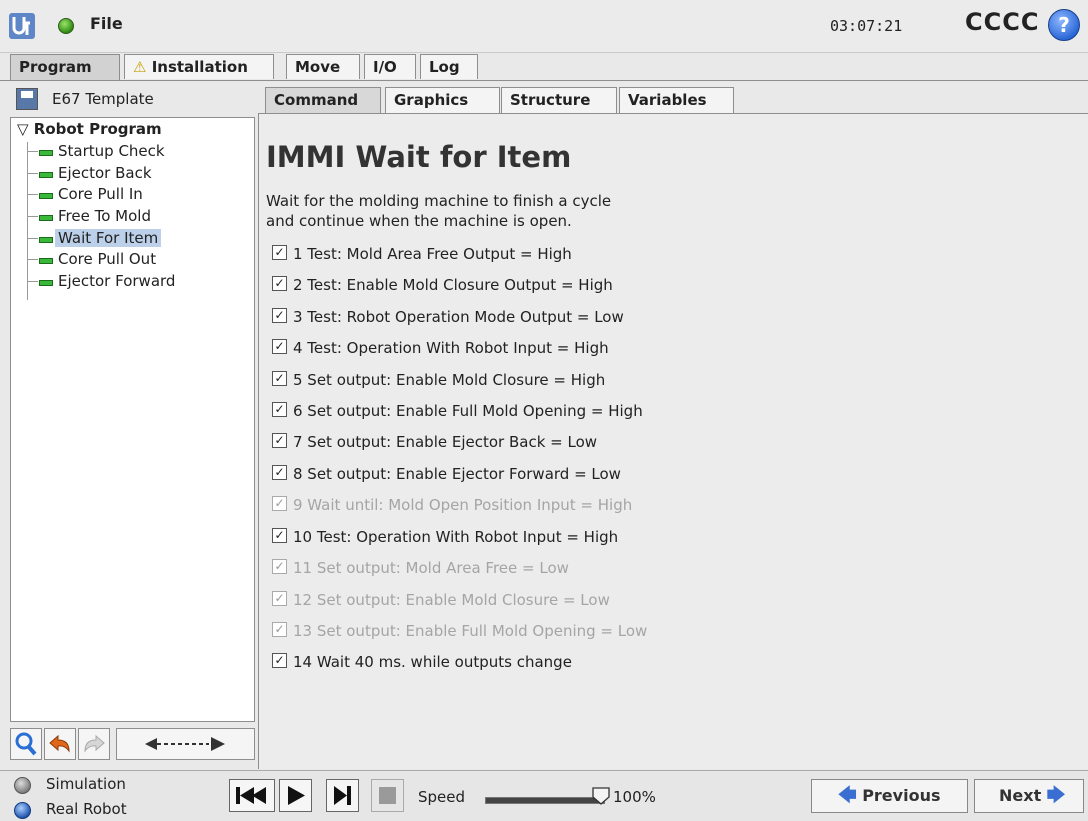  I want to click on search-button, so click(26, 744).